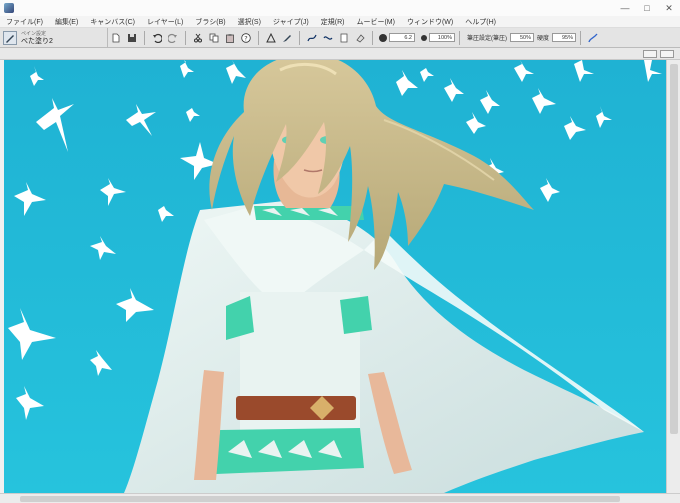 Image resolution: width=680 pixels, height=503 pixels. I want to click on menu-edit: 編集(E), so click(66, 22).